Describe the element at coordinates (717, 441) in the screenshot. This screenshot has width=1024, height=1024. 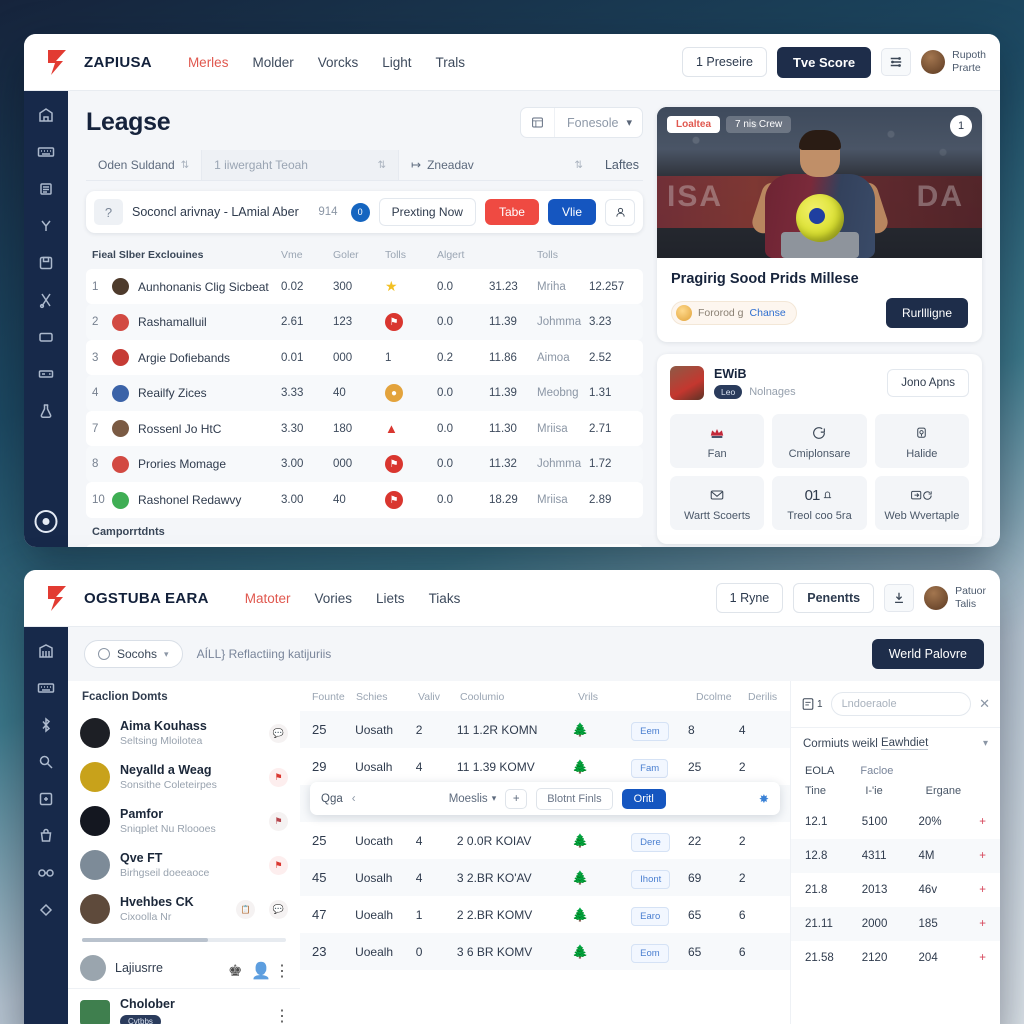
I see `tile-fan: Fan` at that location.